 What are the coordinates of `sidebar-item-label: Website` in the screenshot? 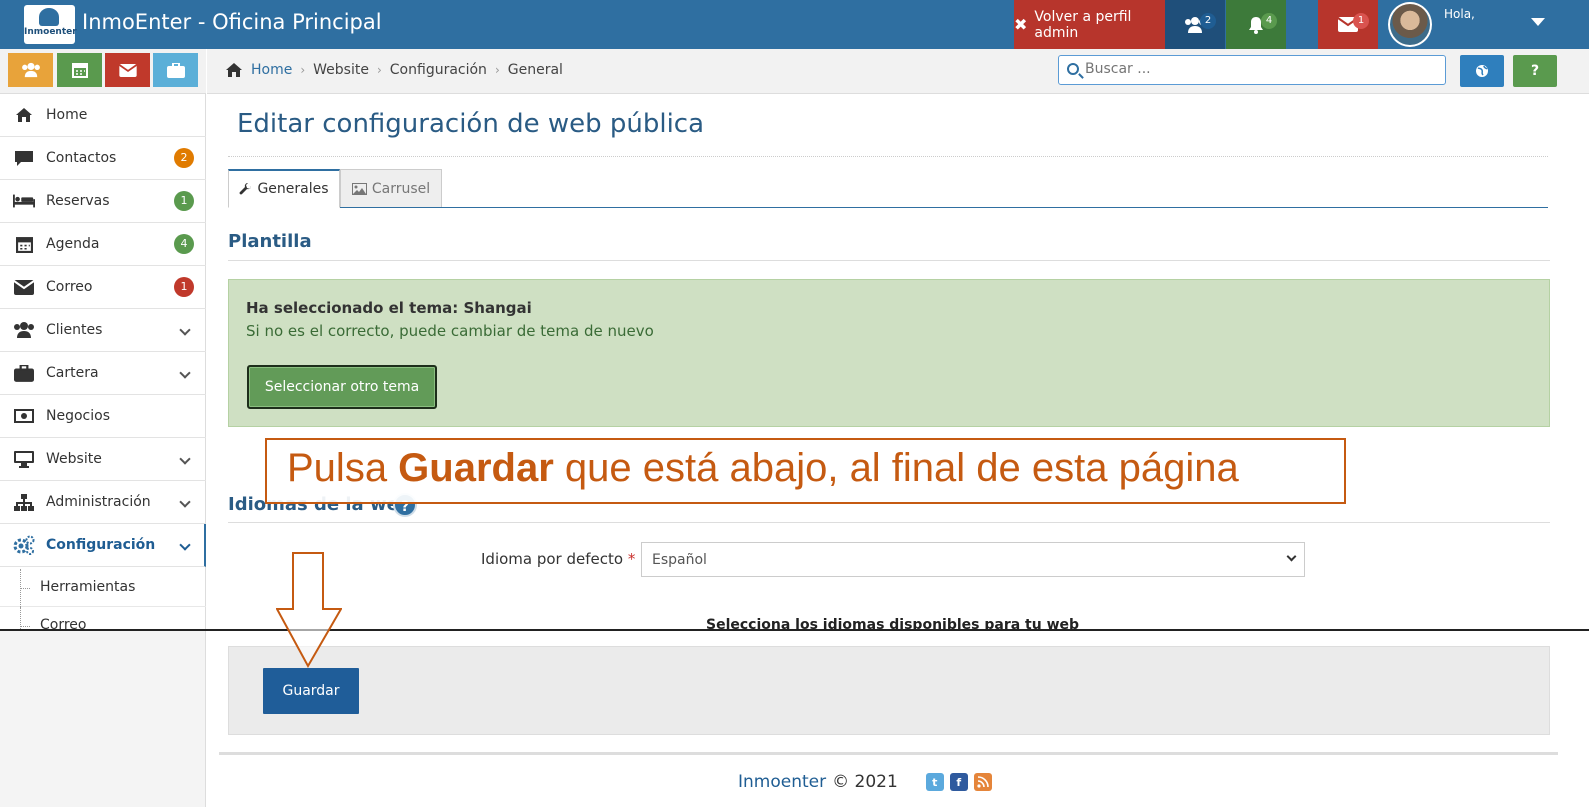 It's located at (74, 459).